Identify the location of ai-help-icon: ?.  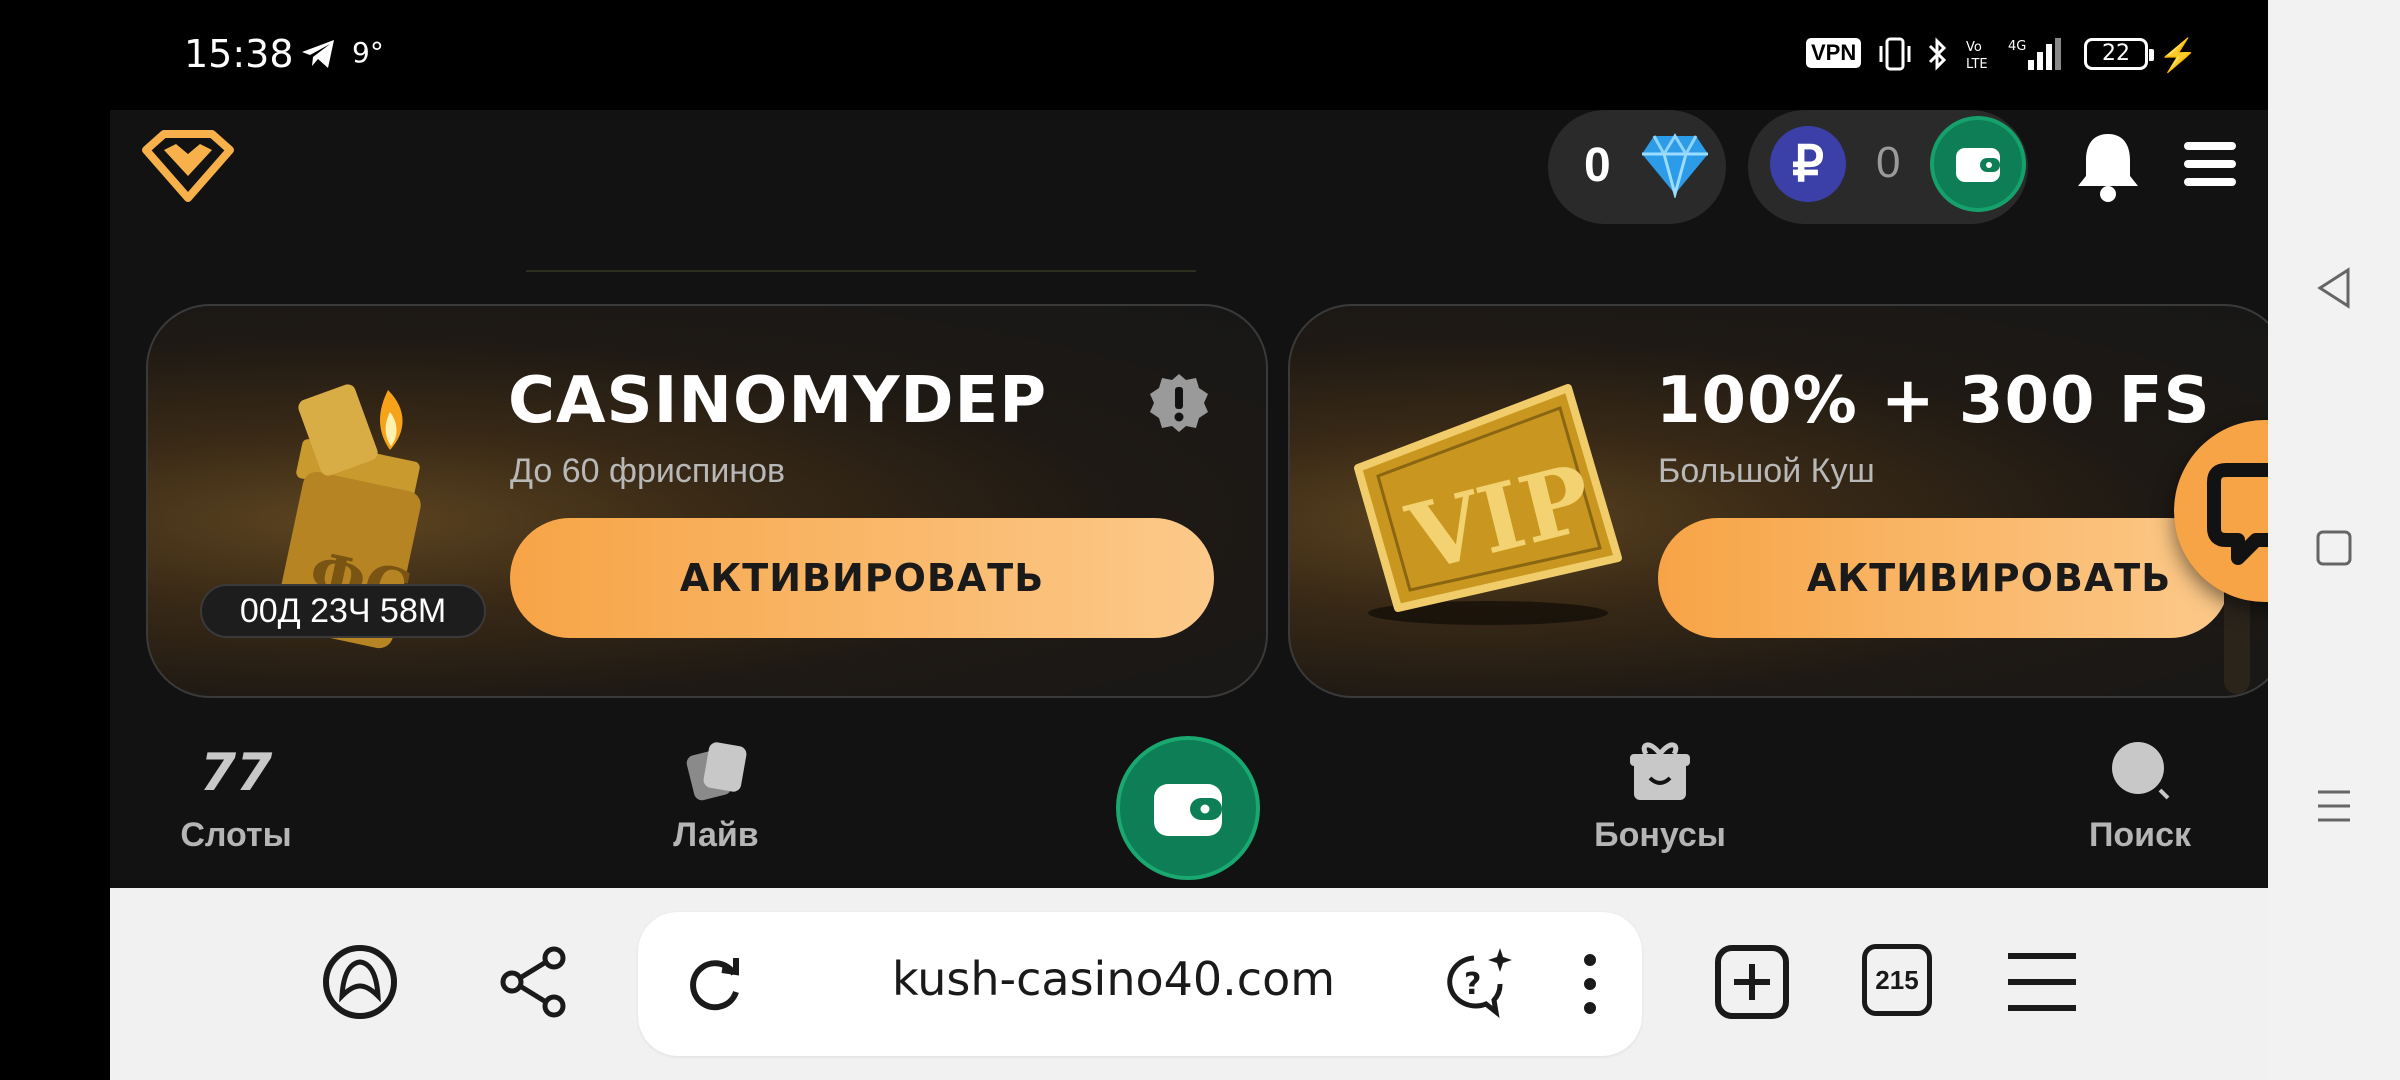
(1478, 984).